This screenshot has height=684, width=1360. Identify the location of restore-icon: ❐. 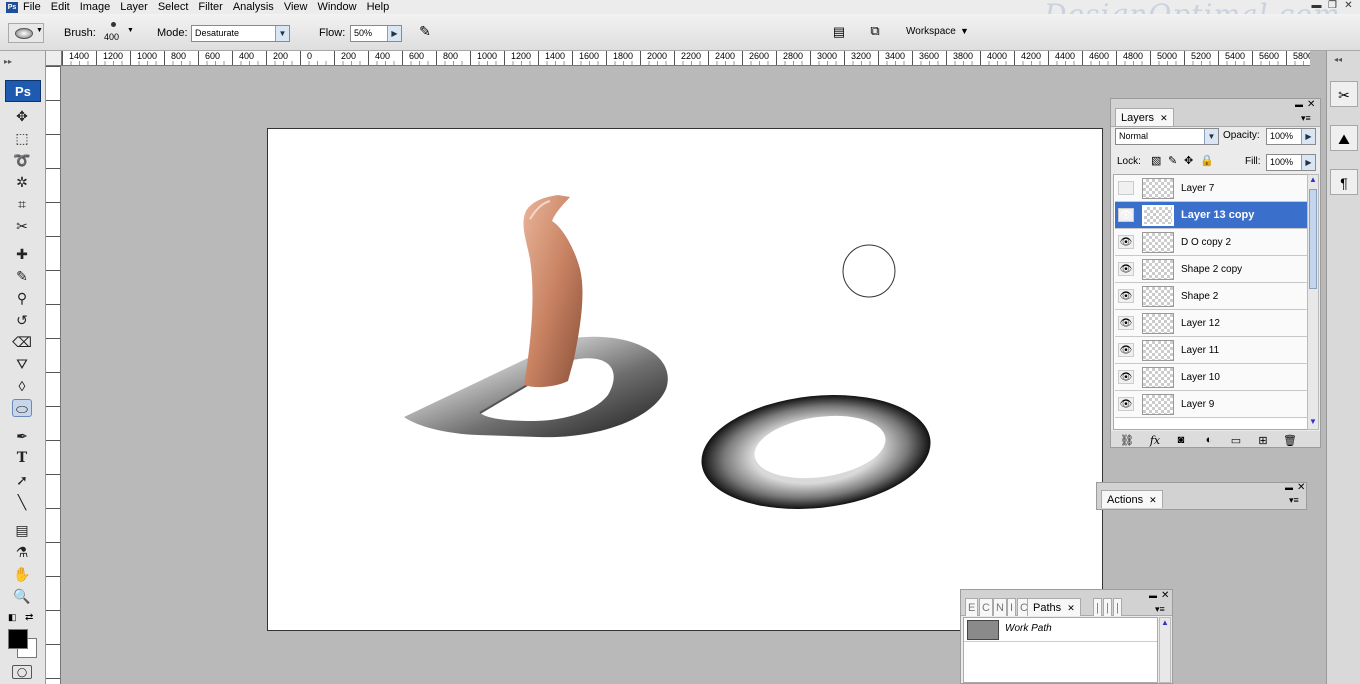
(1332, 6).